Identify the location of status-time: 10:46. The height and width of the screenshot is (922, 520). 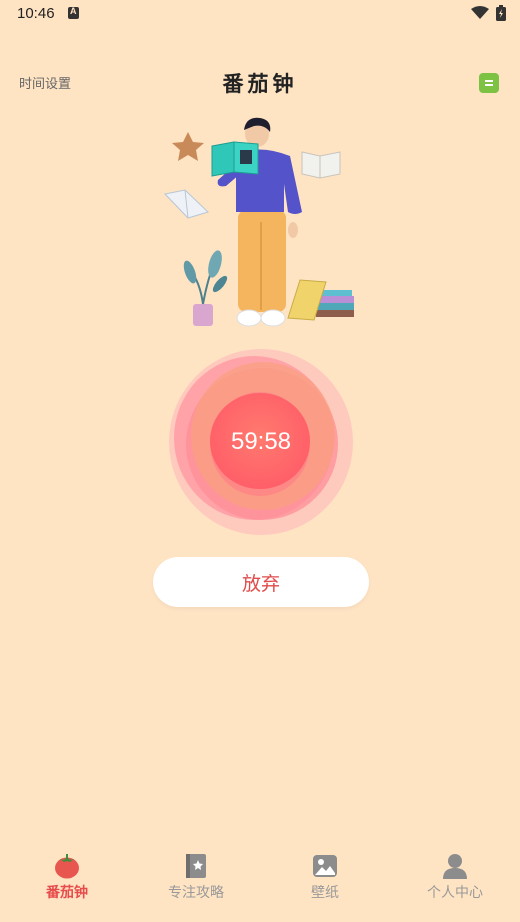
(36, 13).